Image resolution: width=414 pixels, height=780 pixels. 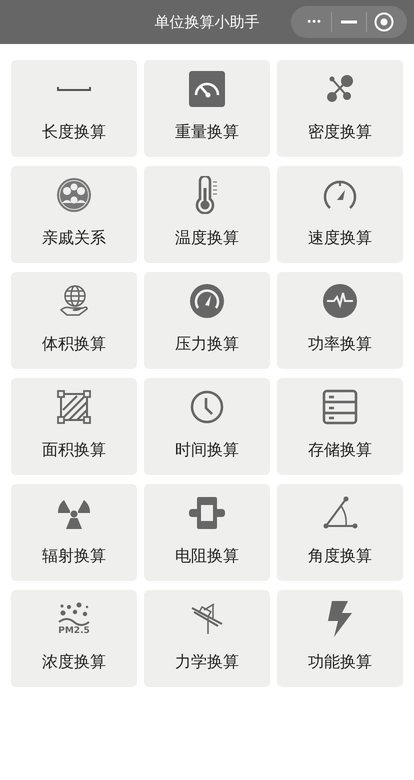 I want to click on close-icon, so click(x=384, y=22).